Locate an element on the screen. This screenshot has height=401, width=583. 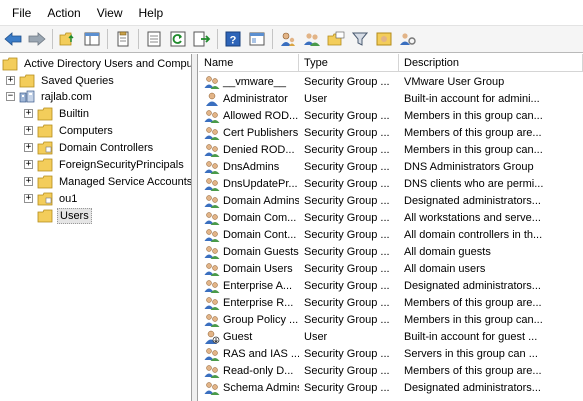
new-group-icon is located at coordinates (311, 39).